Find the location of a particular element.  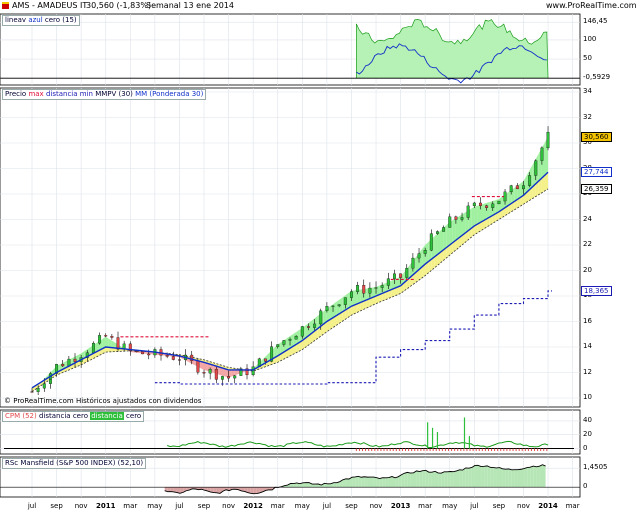

rsc-tick-label: 0 is located at coordinates (585, 486).